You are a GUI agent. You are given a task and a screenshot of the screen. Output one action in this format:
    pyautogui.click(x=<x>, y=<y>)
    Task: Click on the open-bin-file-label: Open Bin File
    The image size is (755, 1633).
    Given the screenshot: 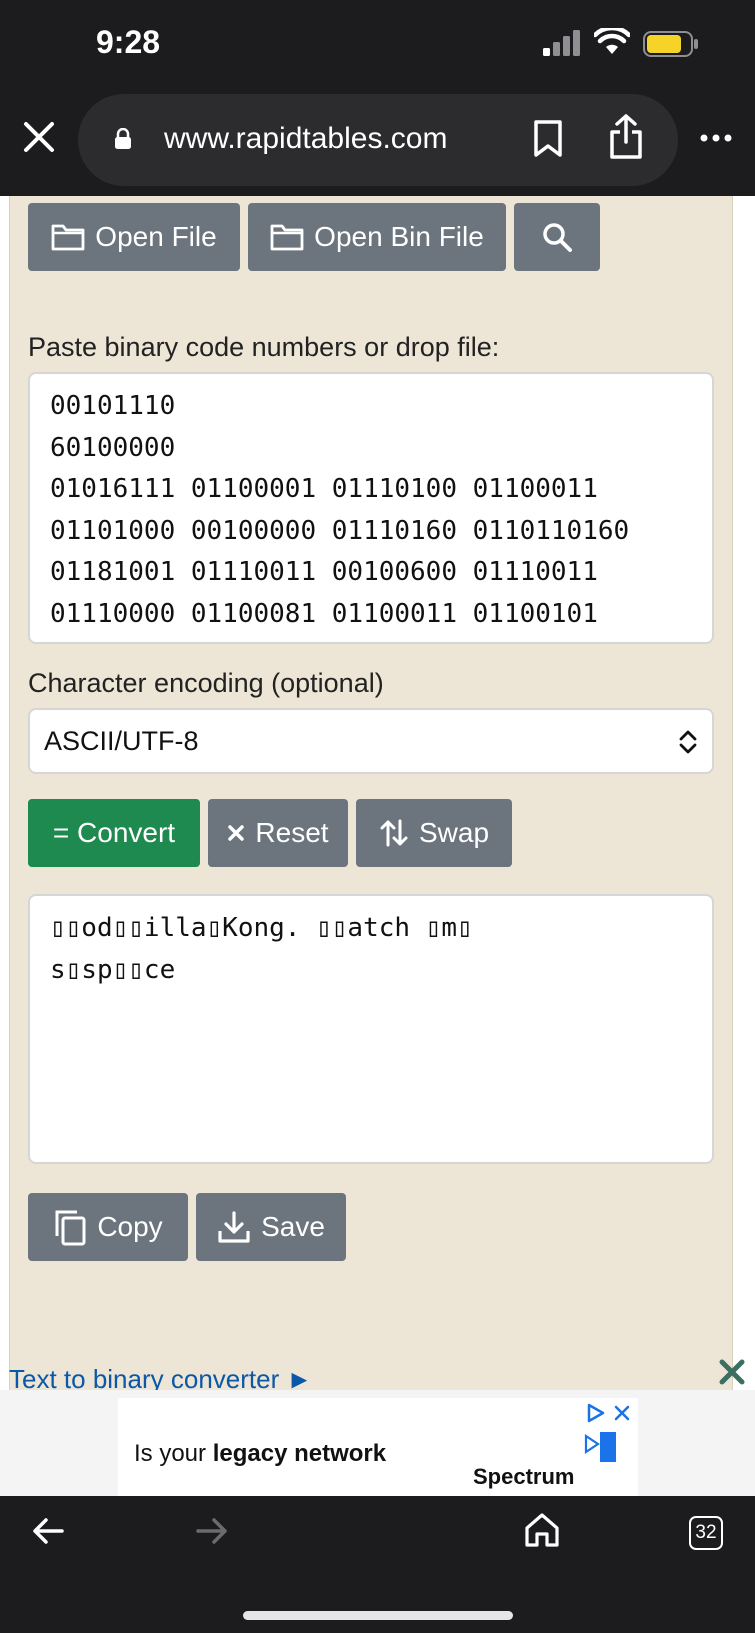 What is the action you would take?
    pyautogui.click(x=399, y=236)
    